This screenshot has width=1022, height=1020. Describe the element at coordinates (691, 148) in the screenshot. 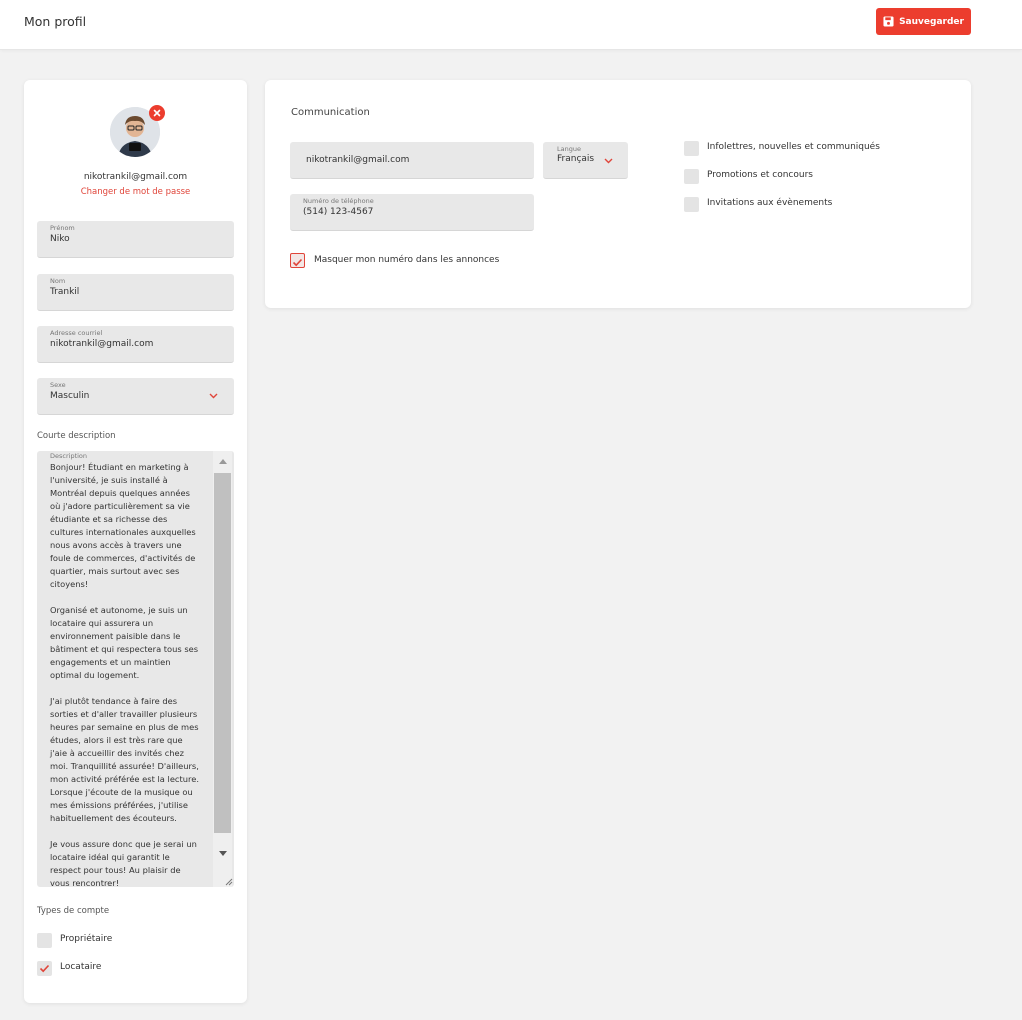

I see `newsletter-checkbox` at that location.